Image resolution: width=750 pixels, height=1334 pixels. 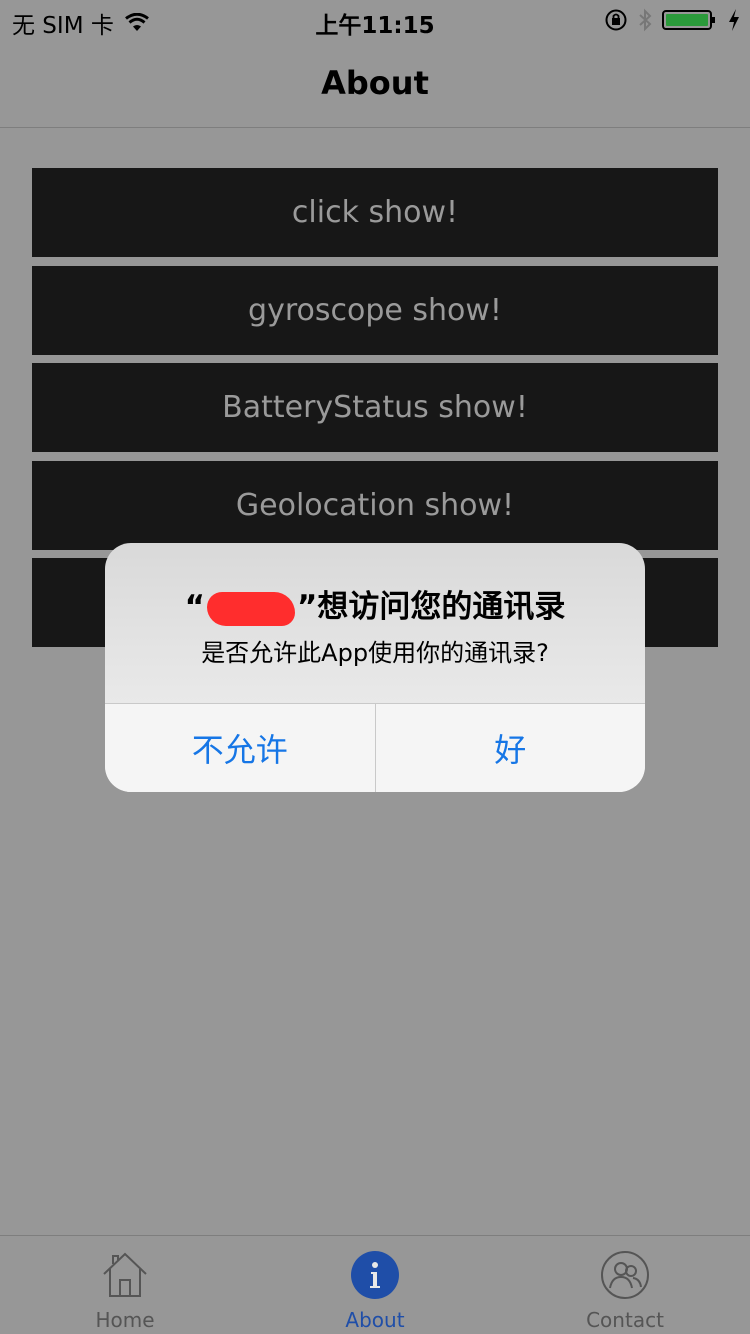 I want to click on gyroscope-show-button: gyroscope show!, so click(x=375, y=310).